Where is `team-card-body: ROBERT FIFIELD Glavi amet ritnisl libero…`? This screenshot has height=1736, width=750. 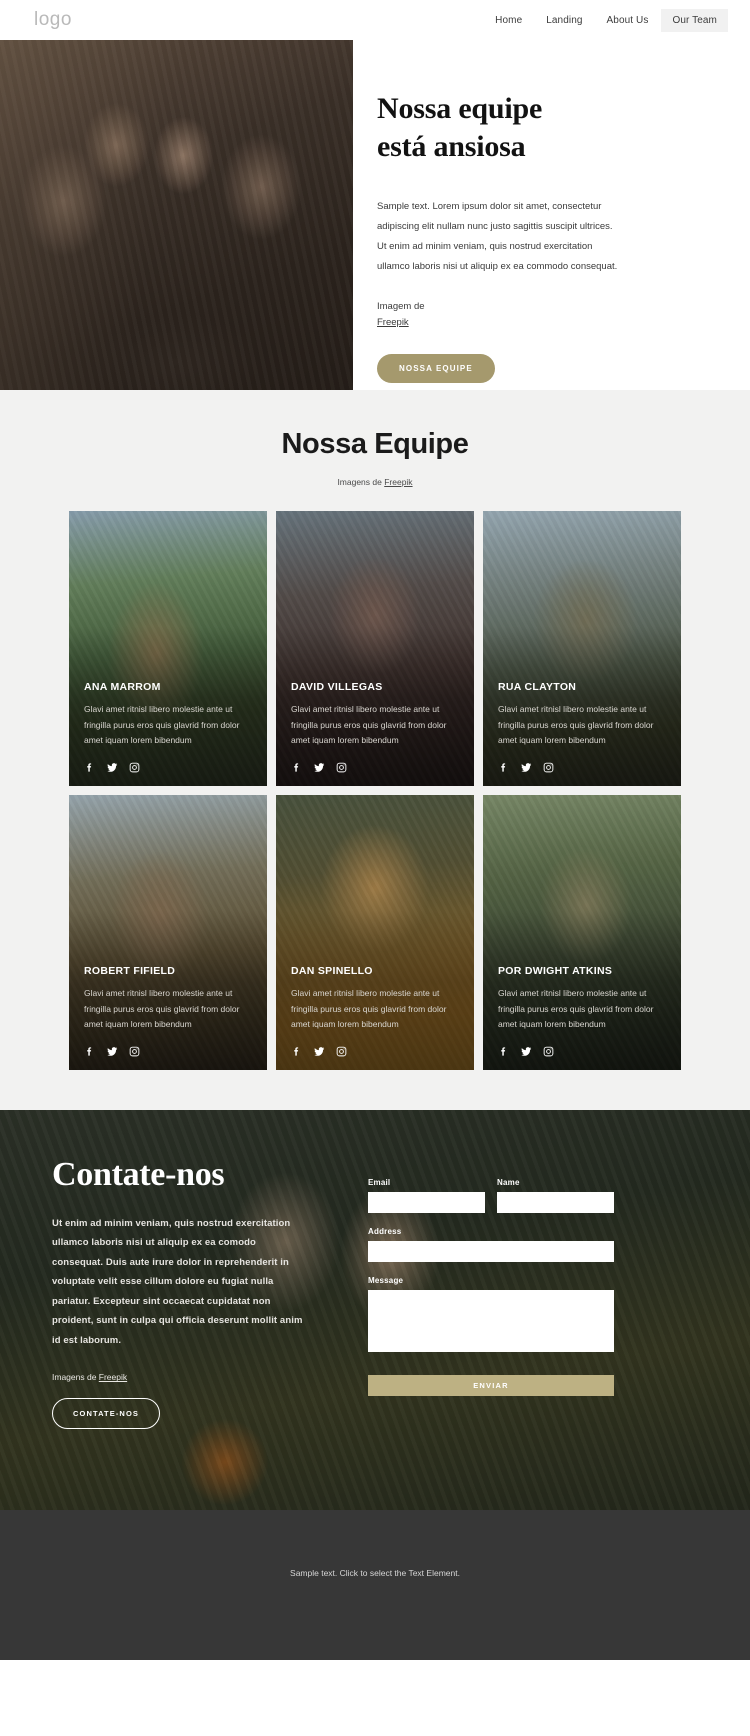 team-card-body: ROBERT FIFIELD Glavi amet ritnisl libero… is located at coordinates (169, 1011).